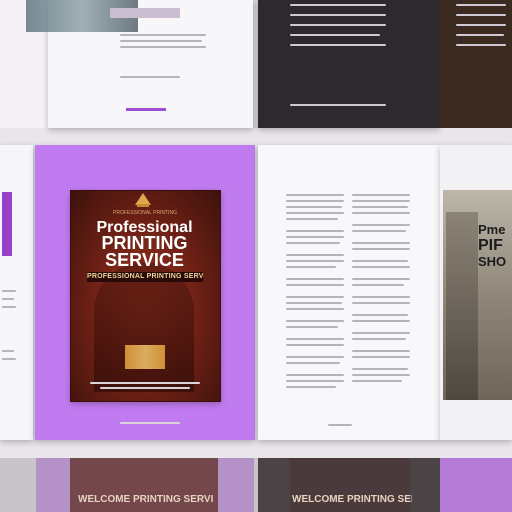  What do you see at coordinates (145, 276) in the screenshot?
I see `cover-band-text: PROFESSIONAL PRINTING SERVICE` at bounding box center [145, 276].